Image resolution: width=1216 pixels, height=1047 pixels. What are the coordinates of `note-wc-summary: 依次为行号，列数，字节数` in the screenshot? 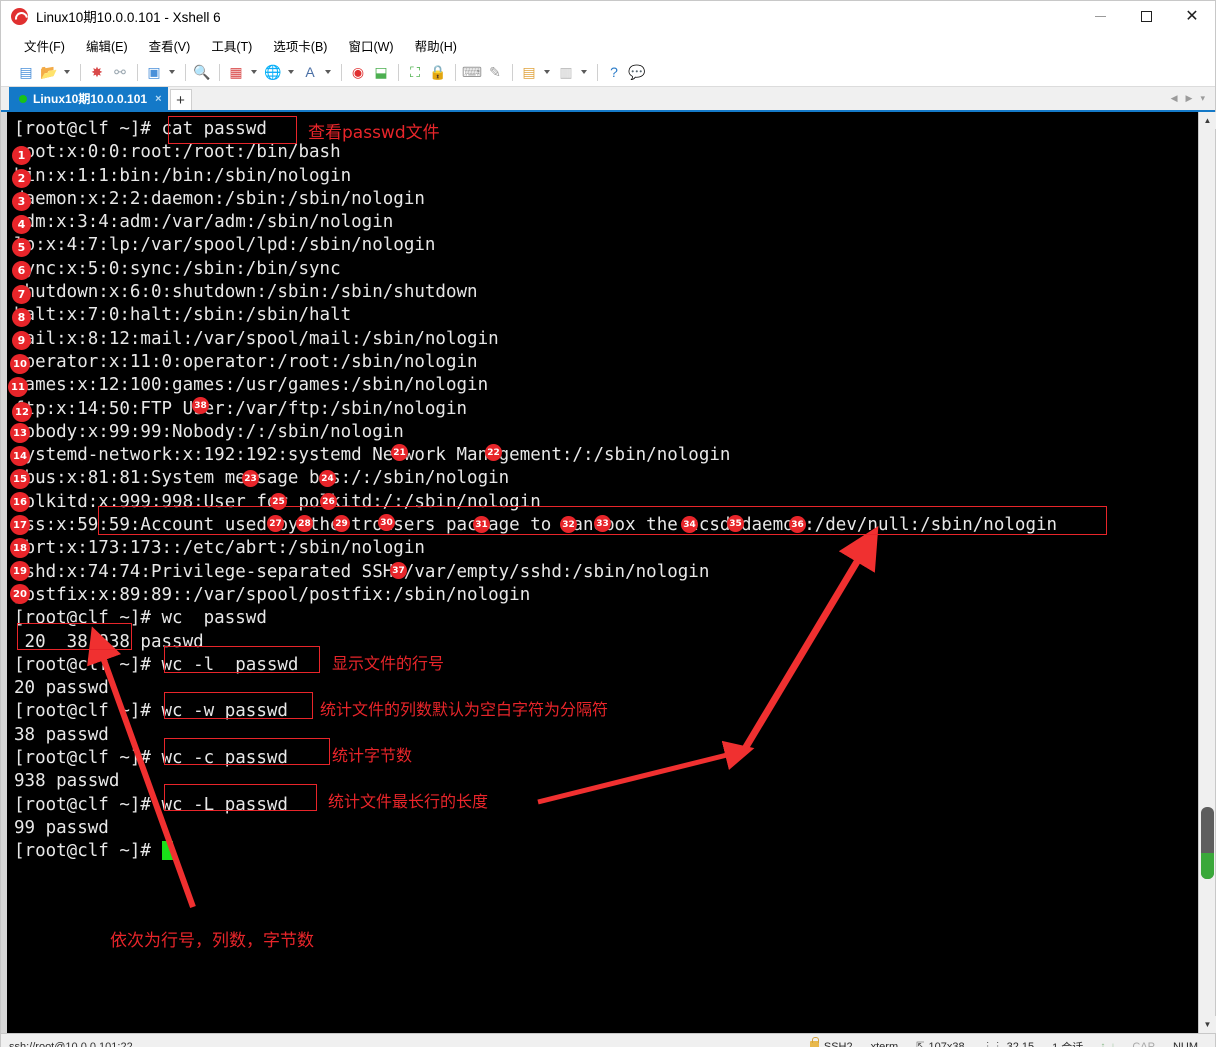 It's located at (212, 941).